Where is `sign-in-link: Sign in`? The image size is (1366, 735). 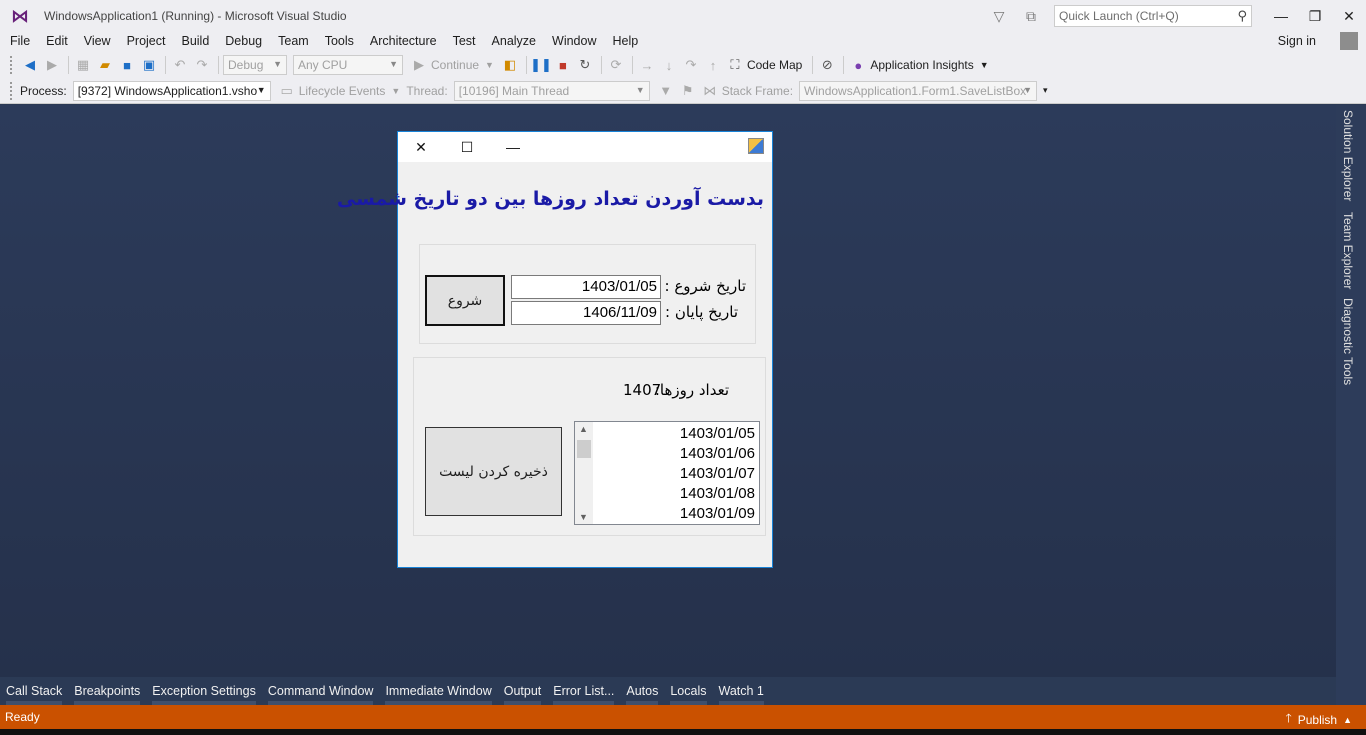
sign-in-link: Sign in is located at coordinates (1297, 41).